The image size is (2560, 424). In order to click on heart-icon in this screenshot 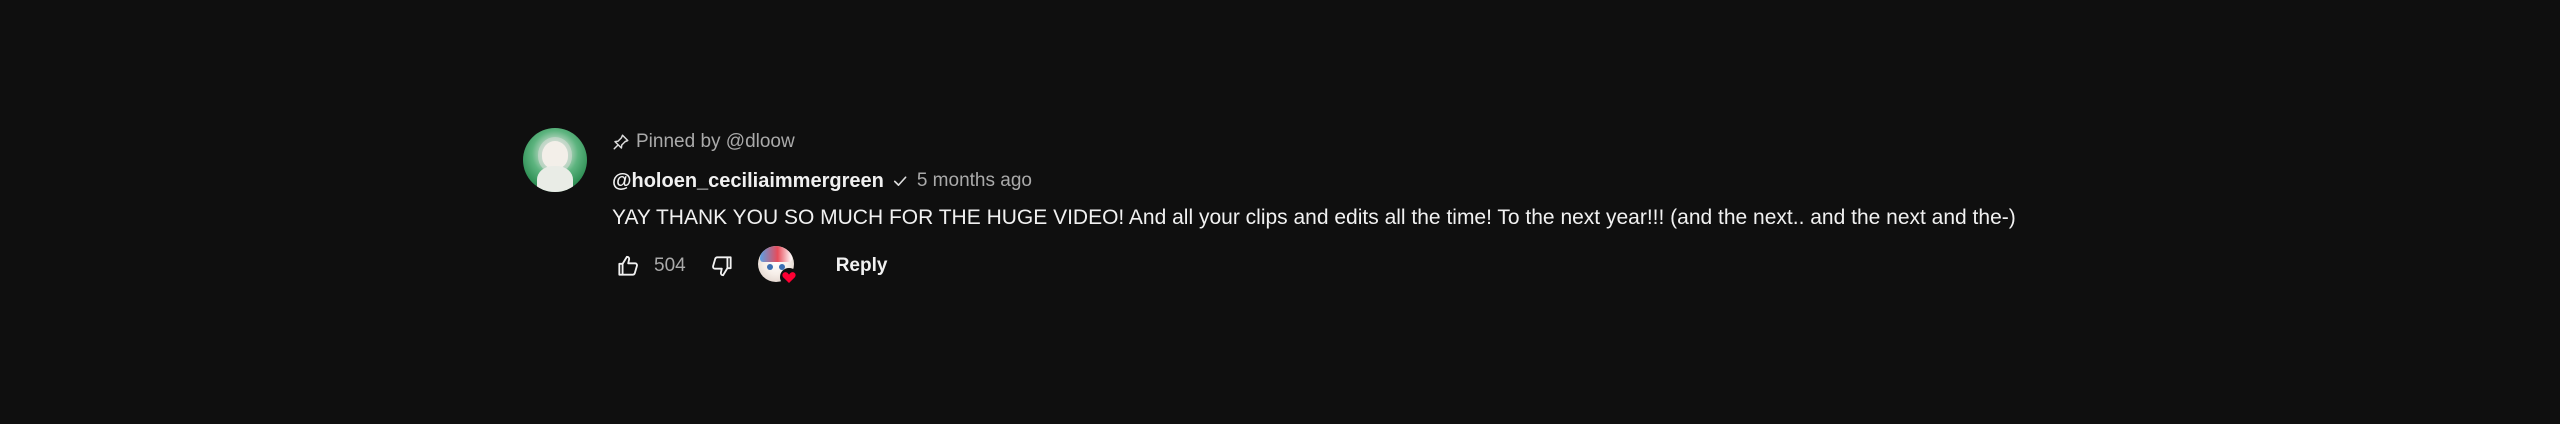, I will do `click(788, 277)`.